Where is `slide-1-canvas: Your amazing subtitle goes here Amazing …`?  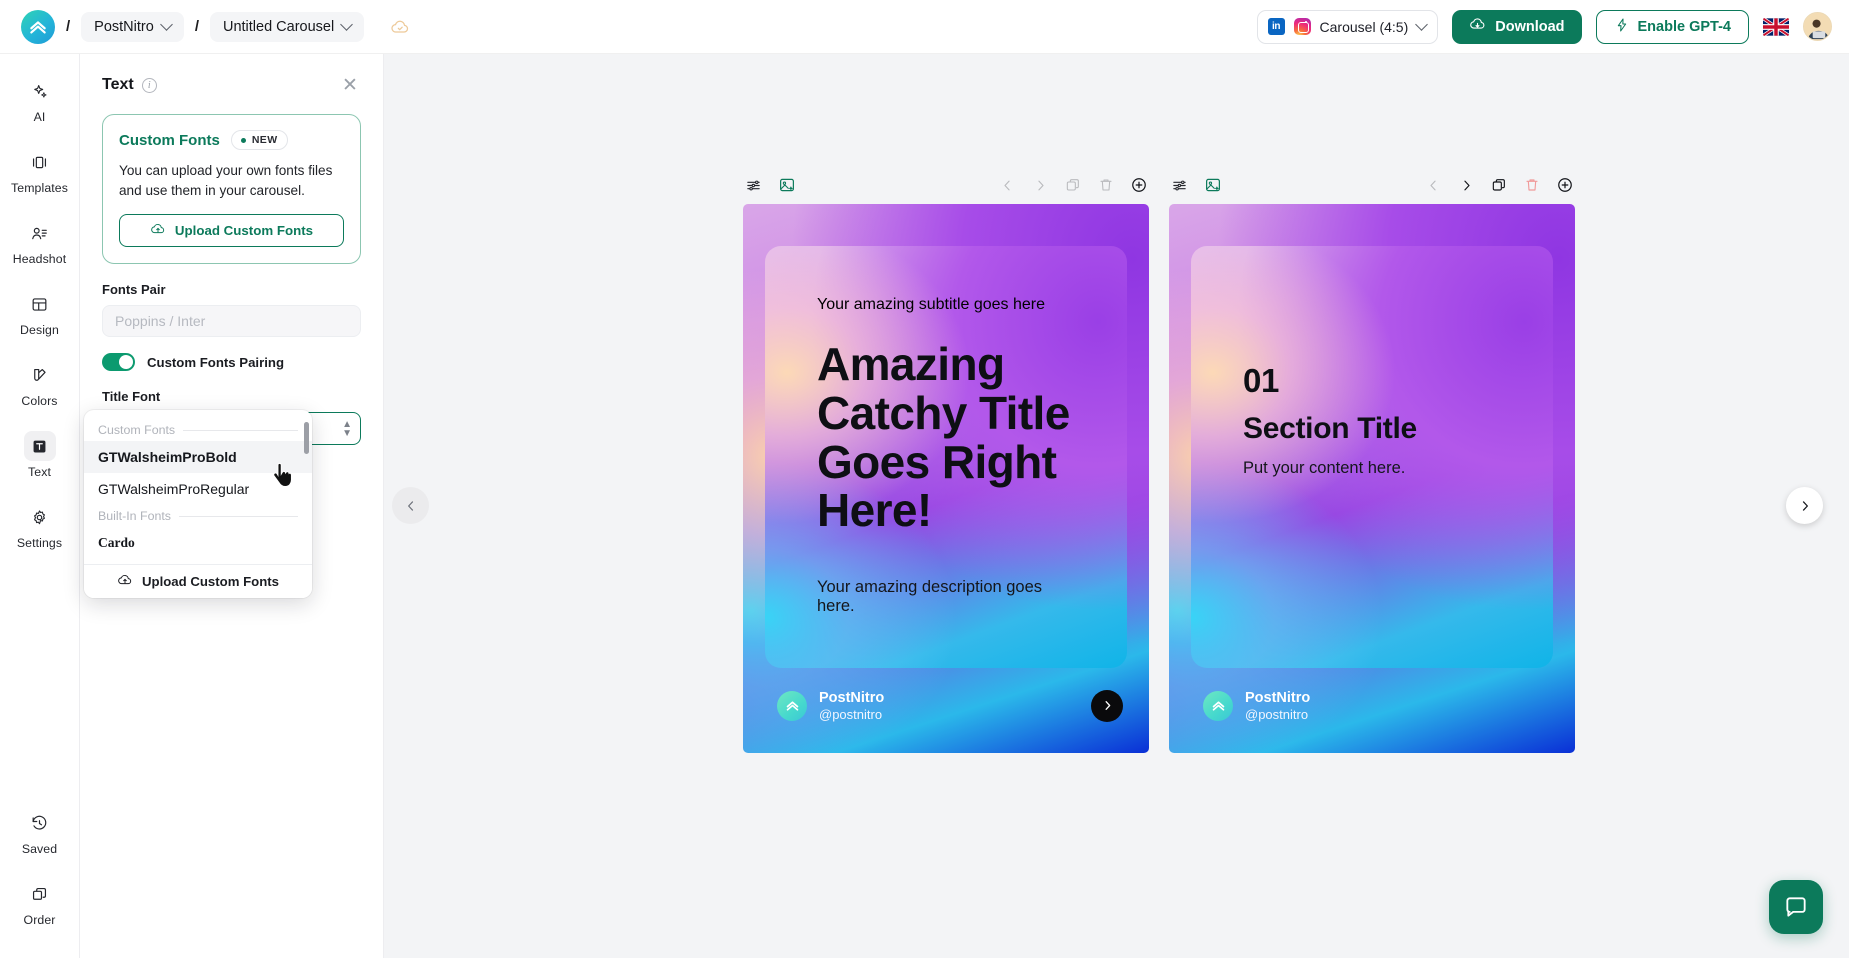
slide-1-canvas: Your amazing subtitle goes here Amazing … is located at coordinates (946, 478).